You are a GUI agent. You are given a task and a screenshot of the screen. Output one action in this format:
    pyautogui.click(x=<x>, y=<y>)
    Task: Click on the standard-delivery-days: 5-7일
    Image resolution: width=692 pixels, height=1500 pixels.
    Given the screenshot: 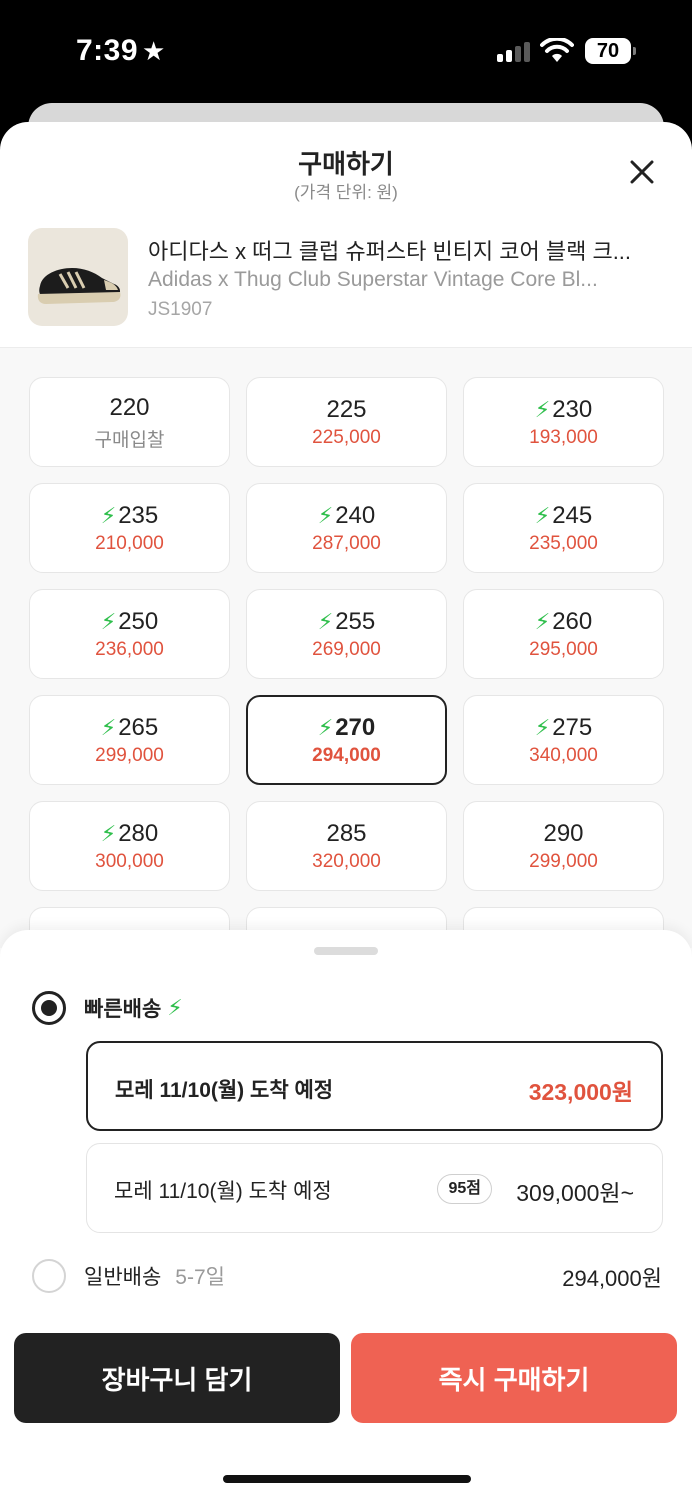 What is the action you would take?
    pyautogui.click(x=200, y=1277)
    